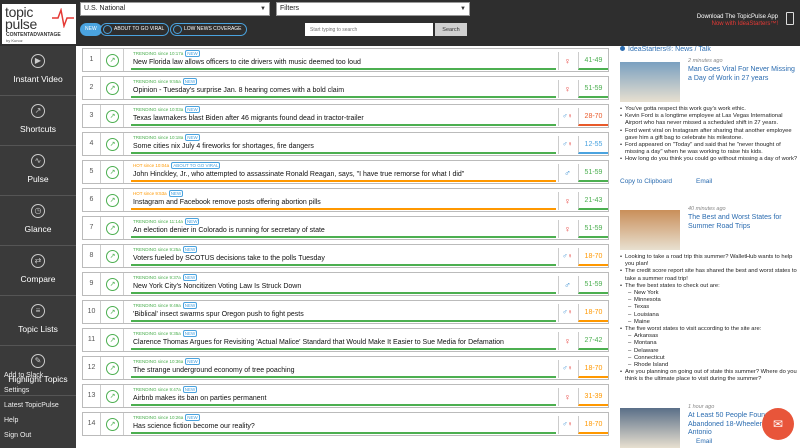  Describe the element at coordinates (175, 9) in the screenshot. I see `region-dropdown: U.S. National ▼` at that location.